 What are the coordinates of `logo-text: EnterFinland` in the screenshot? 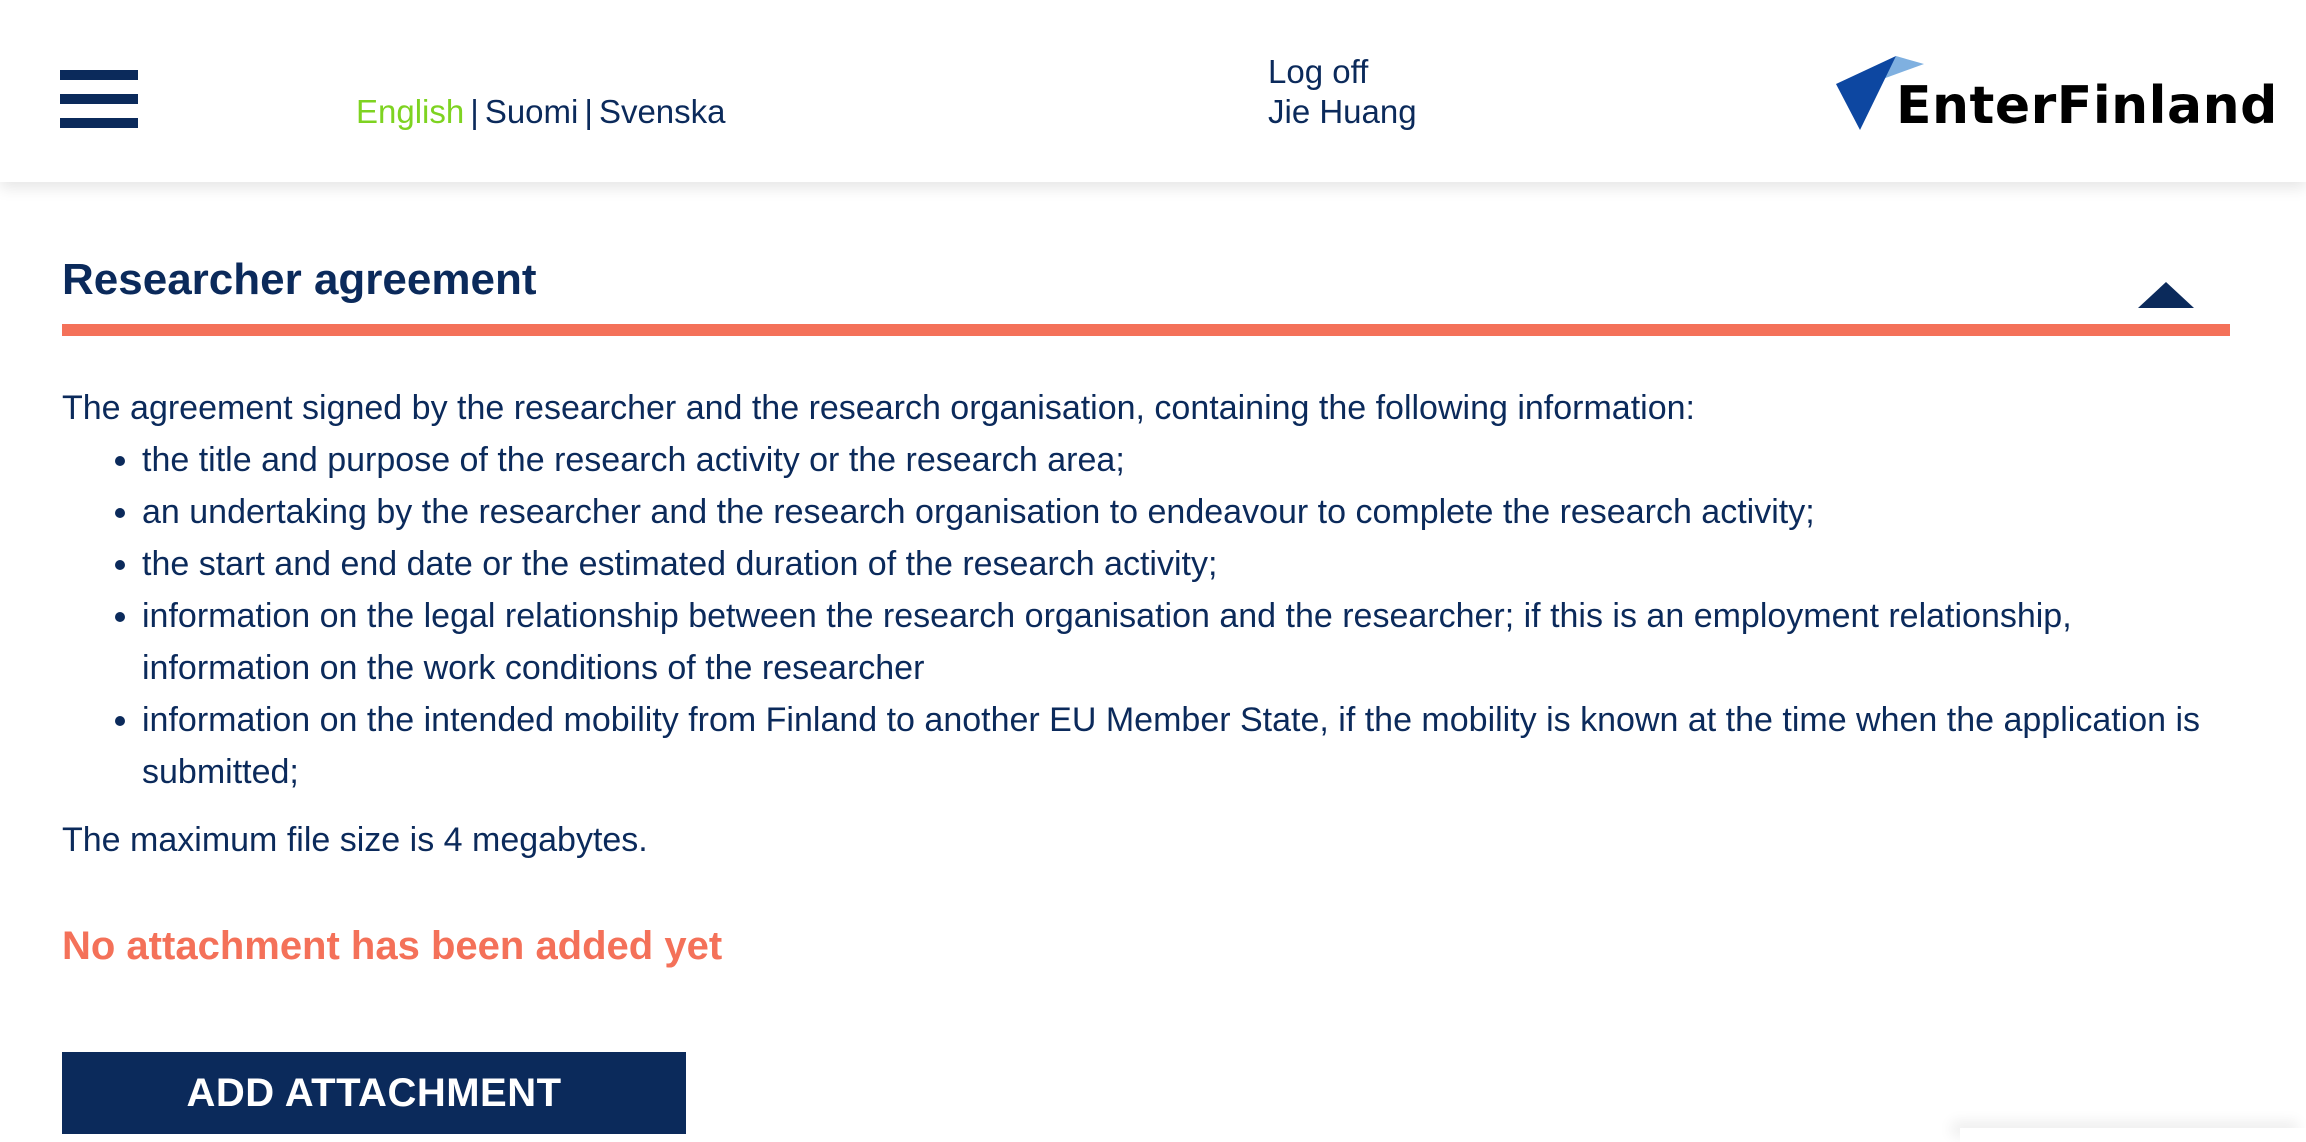 It's located at (2087, 106).